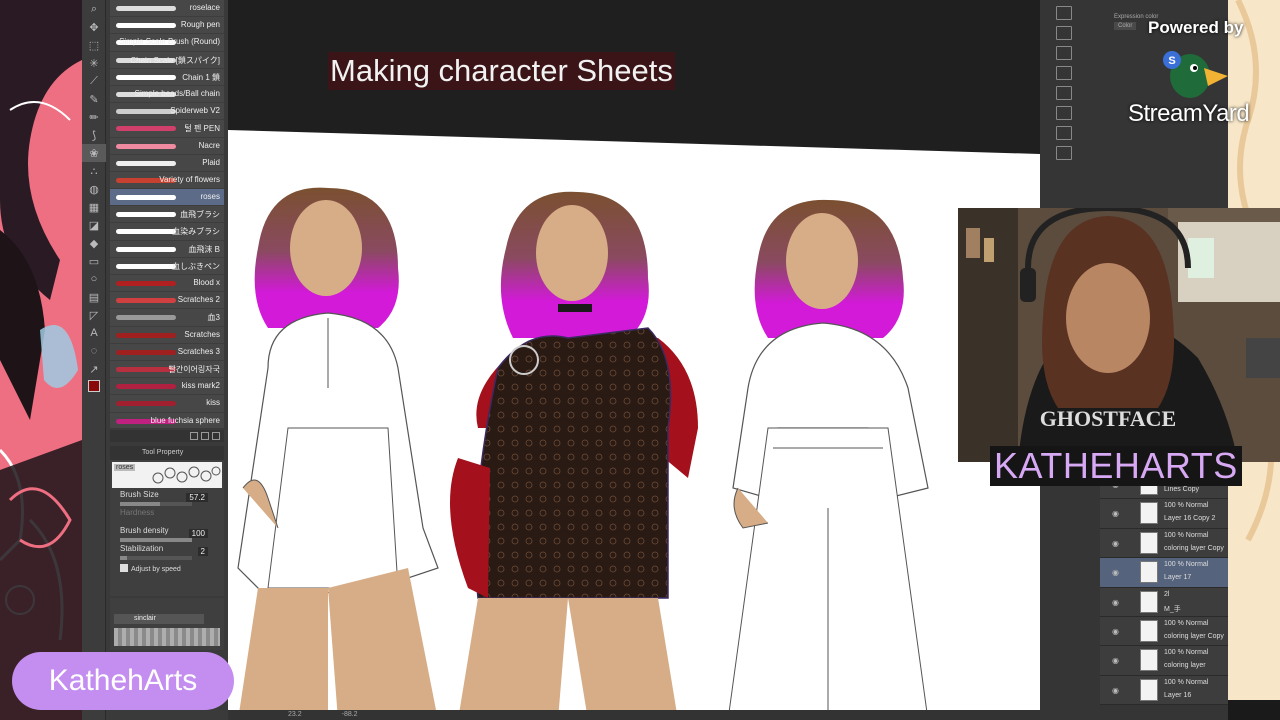 This screenshot has width=1280, height=720. Describe the element at coordinates (167, 43) in the screenshot. I see `brush-item: Simple Scale Brush (Round)` at that location.